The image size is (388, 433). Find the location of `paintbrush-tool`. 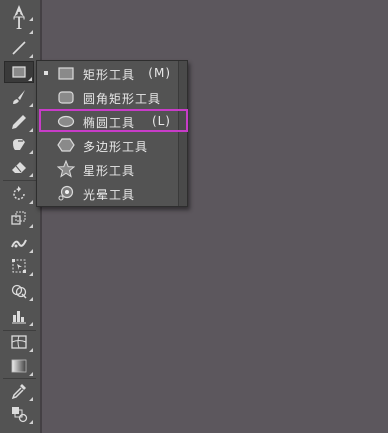

paintbrush-tool is located at coordinates (19, 97).